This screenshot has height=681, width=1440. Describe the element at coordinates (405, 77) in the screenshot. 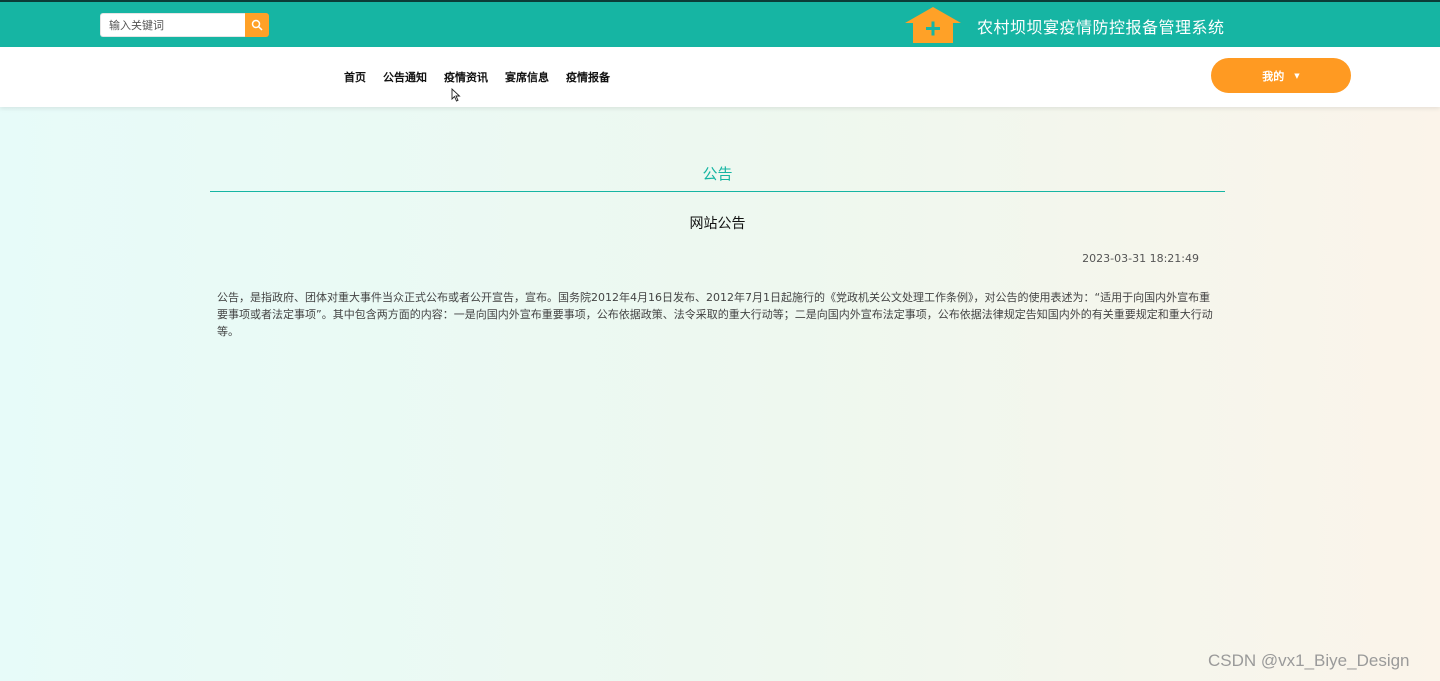

I see `nav-item-notices: 公告通知` at that location.